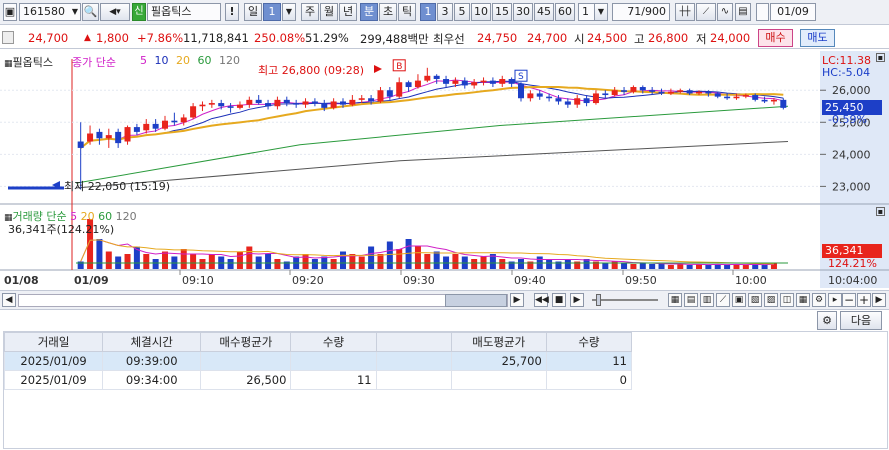  What do you see at coordinates (601, 12) in the screenshot?
I see `unit-dropdown-icon: ▼` at bounding box center [601, 12].